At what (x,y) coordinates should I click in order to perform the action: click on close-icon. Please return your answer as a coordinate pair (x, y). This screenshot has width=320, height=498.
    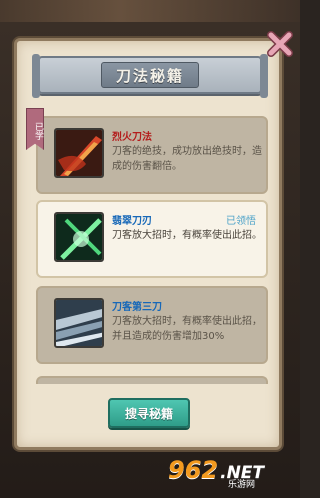
    Looking at the image, I should click on (280, 44).